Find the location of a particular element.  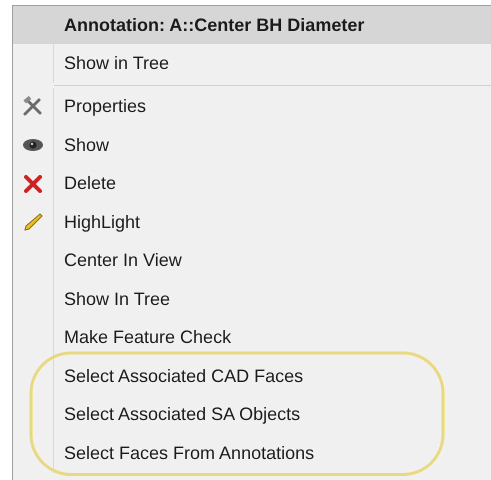

menu-item: Properties is located at coordinates (100, 106).